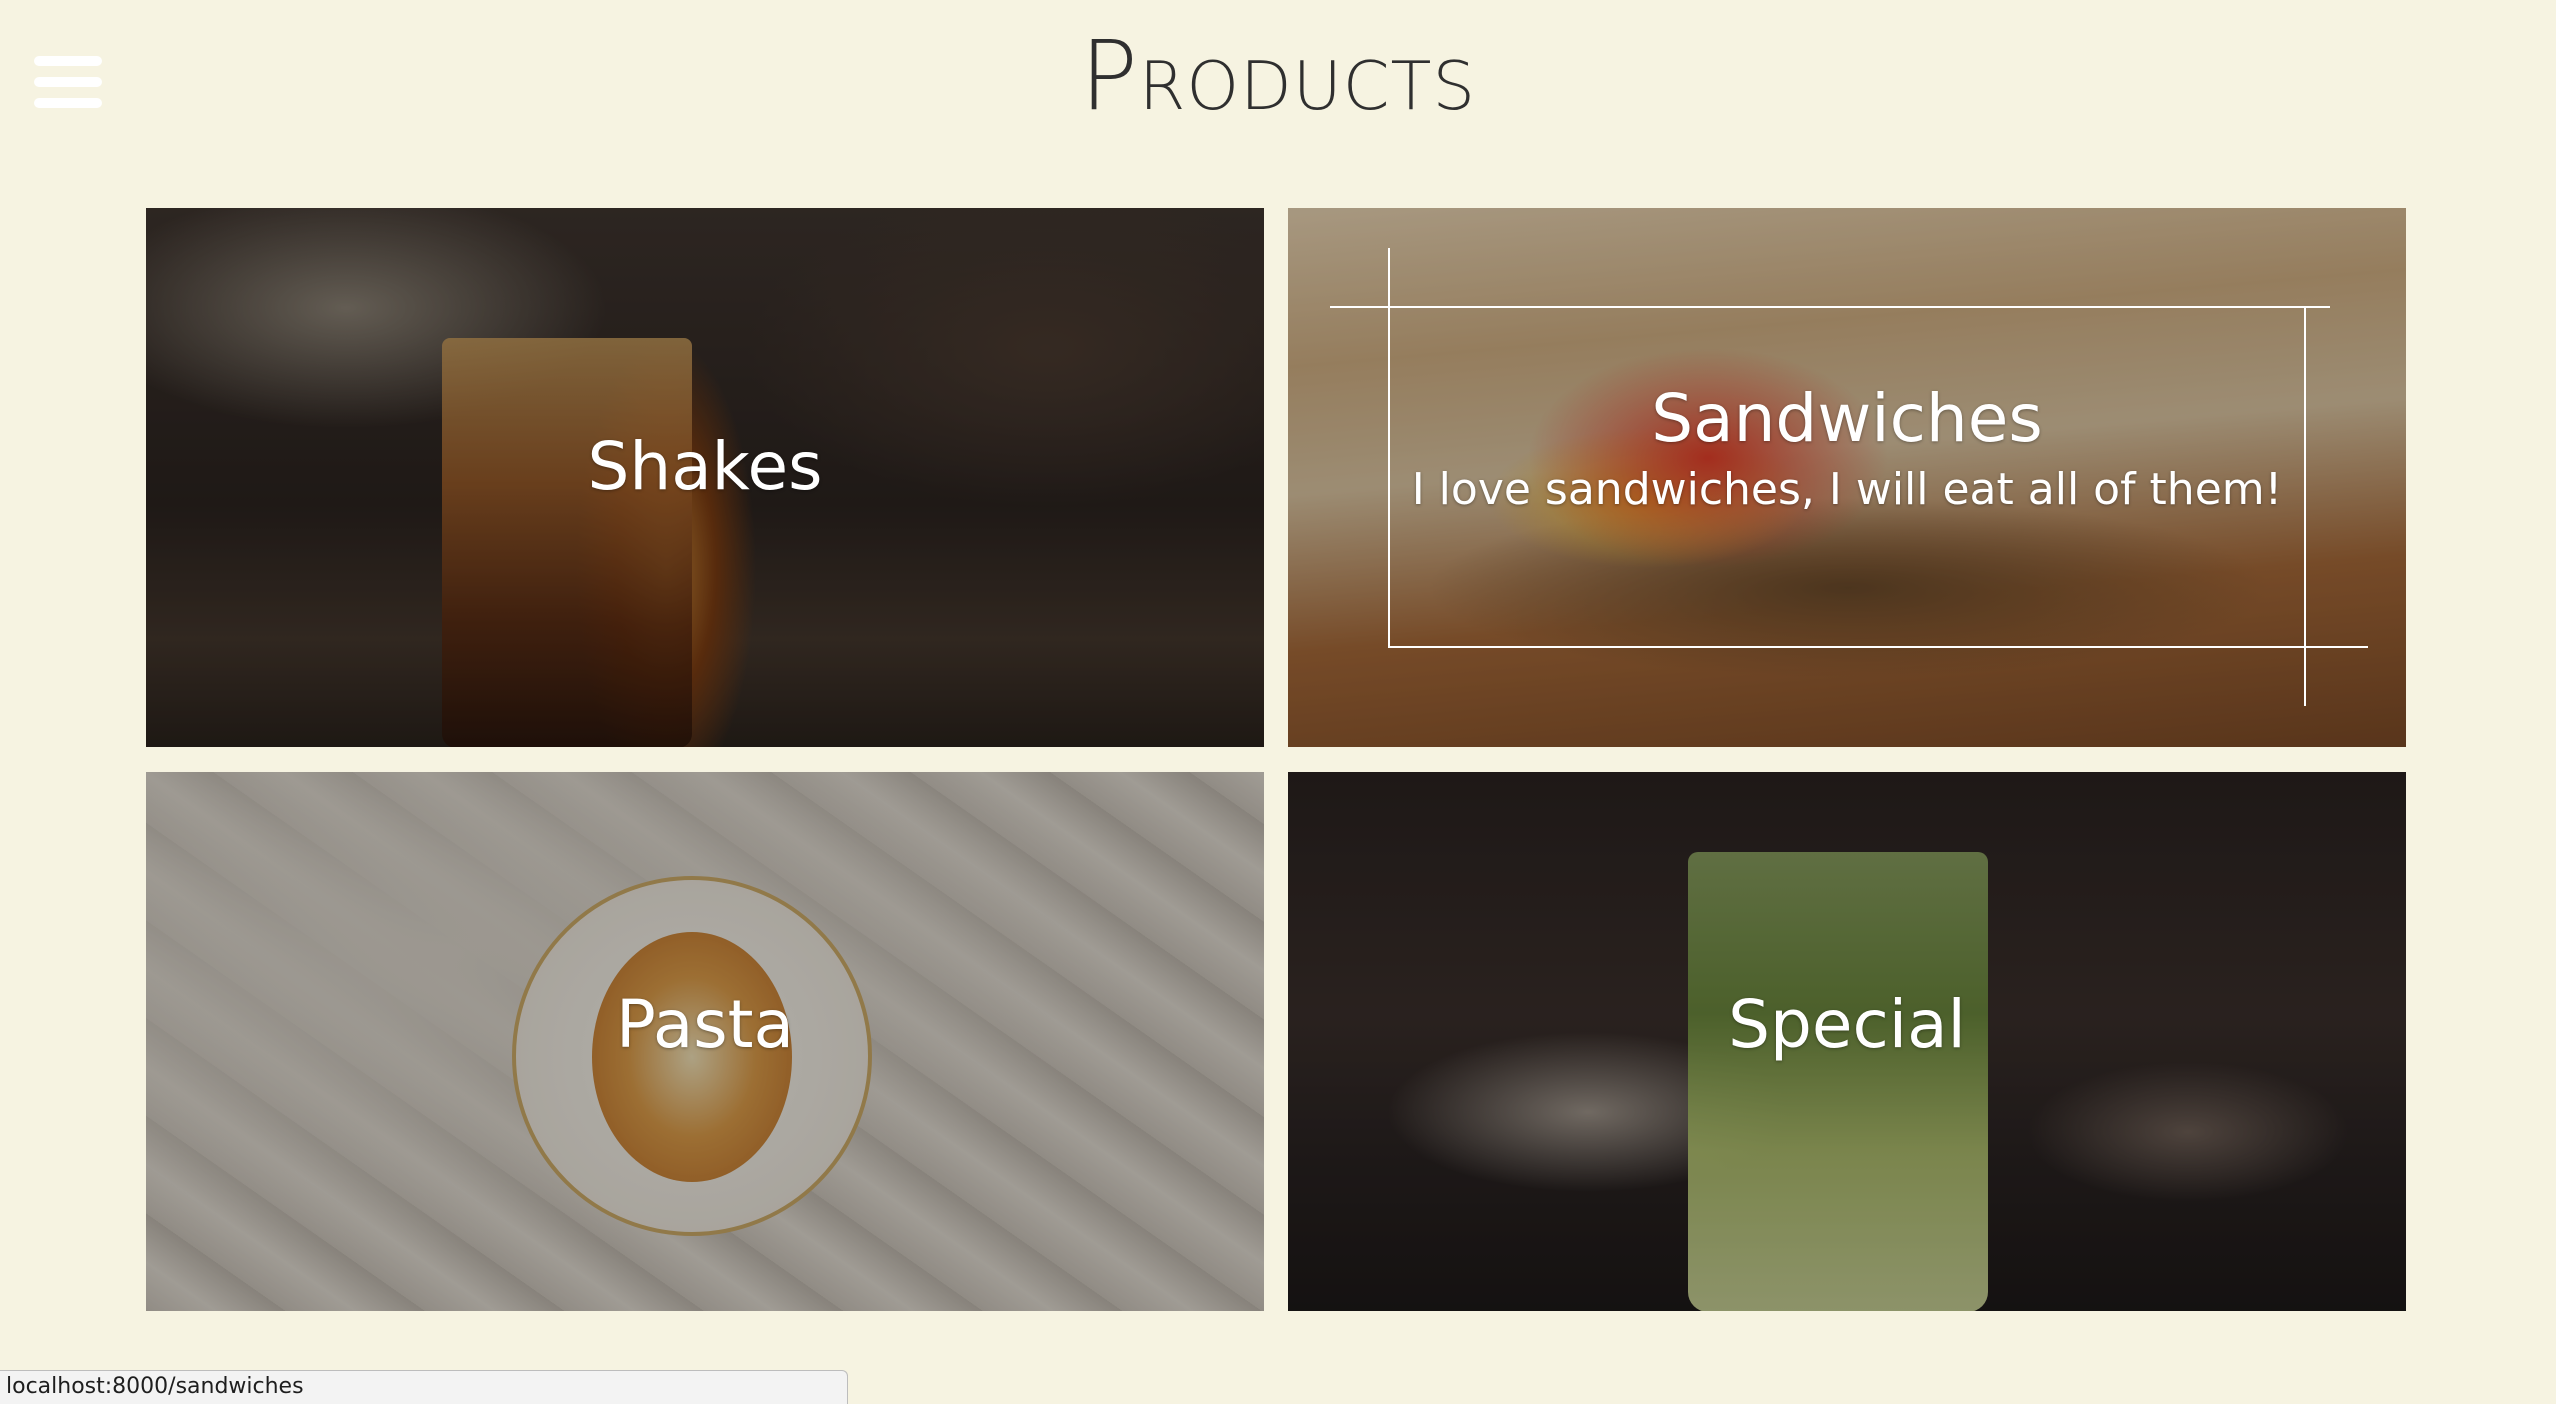 The height and width of the screenshot is (1404, 2556). What do you see at coordinates (1278, 76) in the screenshot?
I see `page-title: Products` at bounding box center [1278, 76].